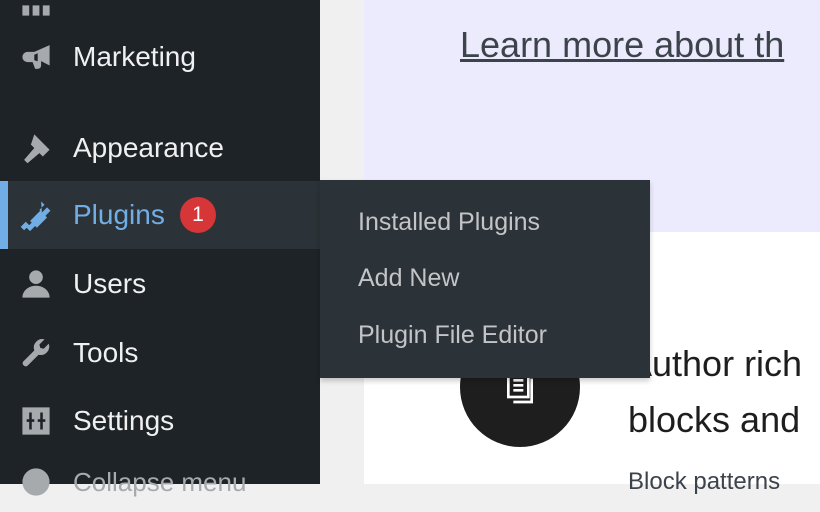 Image resolution: width=820 pixels, height=512 pixels. What do you see at coordinates (36, 284) in the screenshot?
I see `user-icon` at bounding box center [36, 284].